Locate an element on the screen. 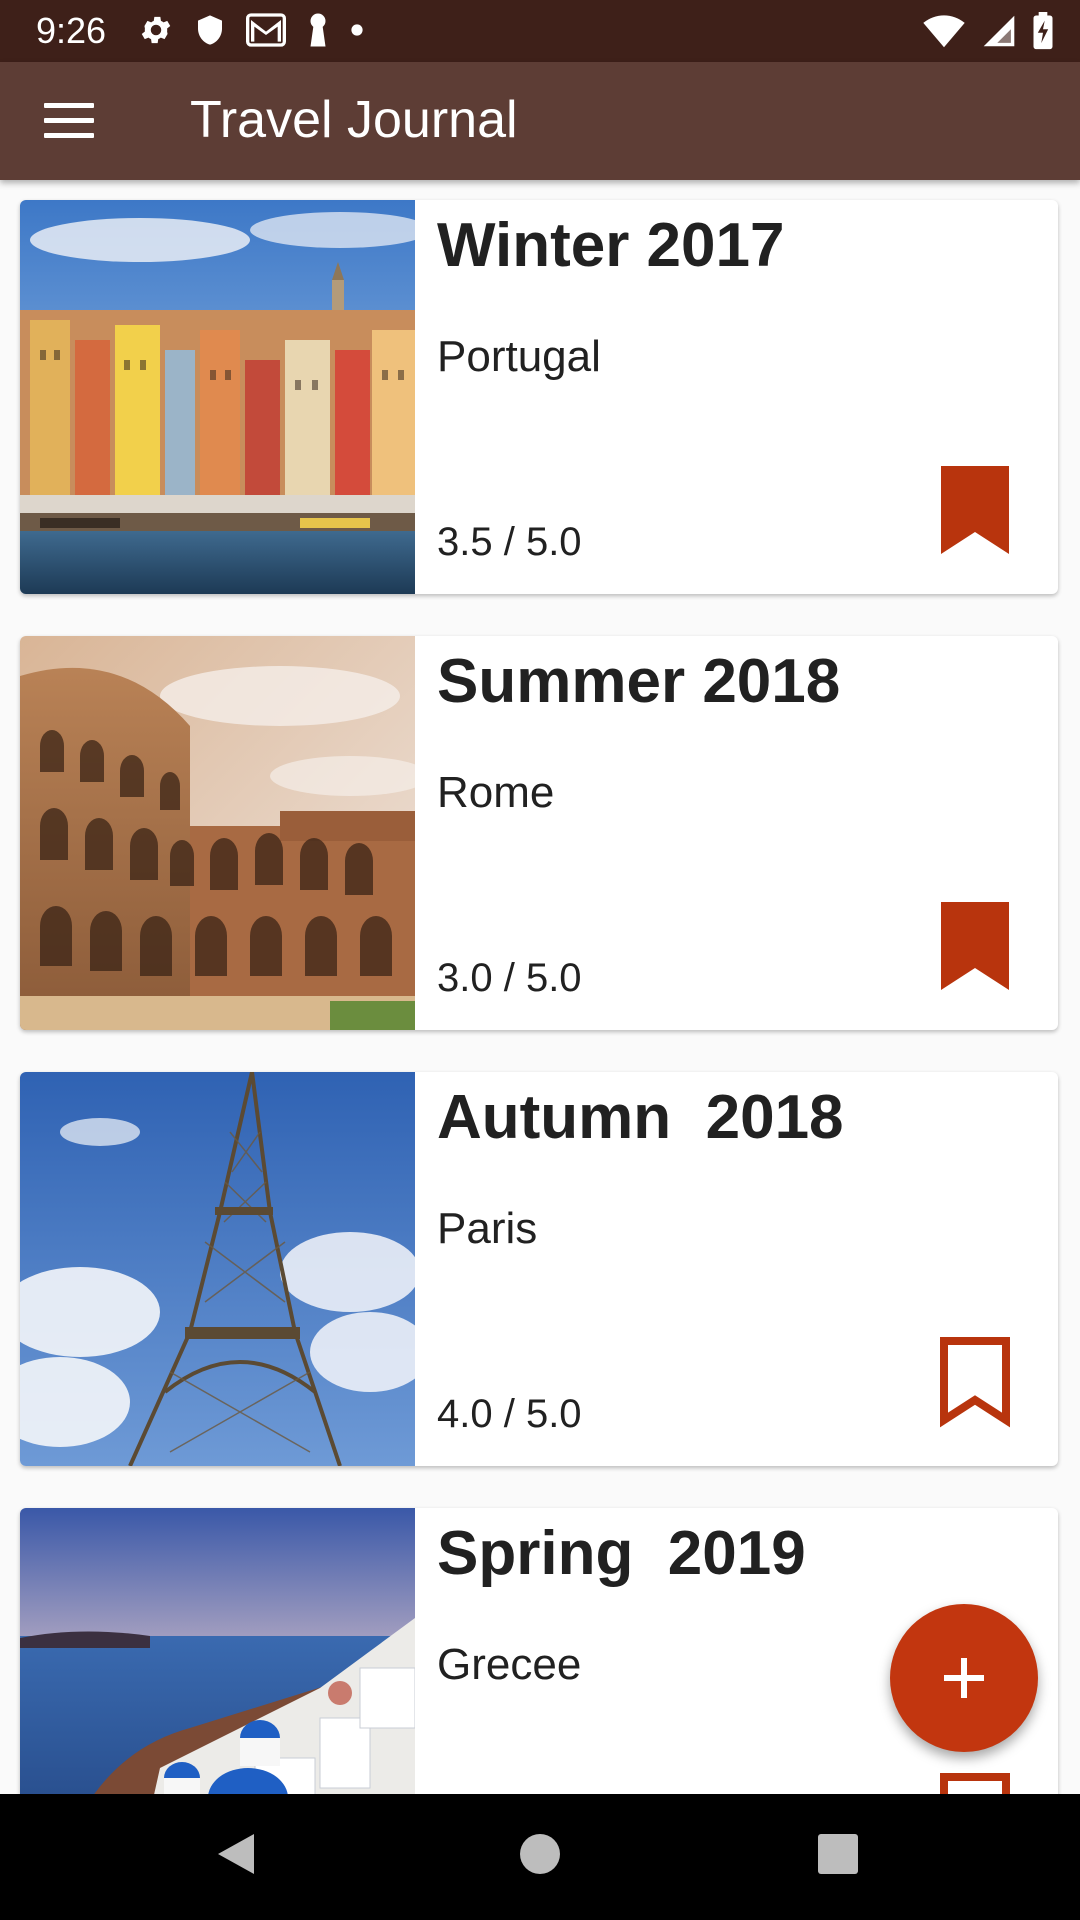 This screenshot has width=1080, height=1920. trip-place: Grecee is located at coordinates (509, 1664).